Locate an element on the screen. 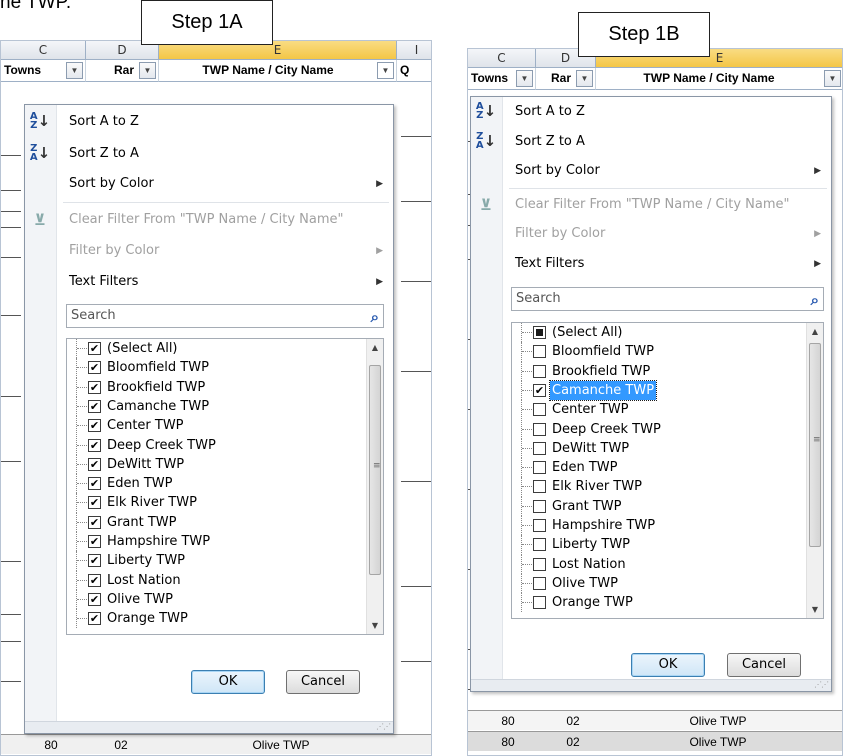  item-label: Lost Nation is located at coordinates (144, 580).